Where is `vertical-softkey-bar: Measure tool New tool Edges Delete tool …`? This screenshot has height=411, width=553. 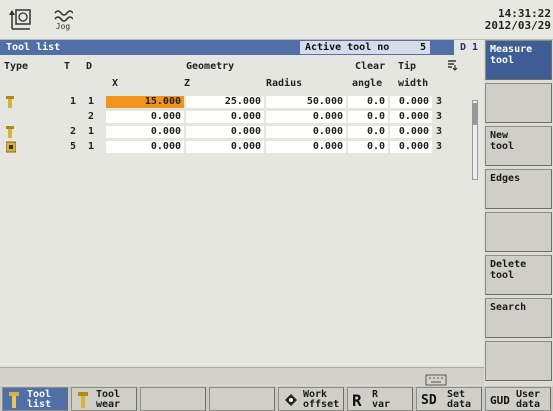 vertical-softkey-bar: Measure tool New tool Edges Delete tool … is located at coordinates (518, 213).